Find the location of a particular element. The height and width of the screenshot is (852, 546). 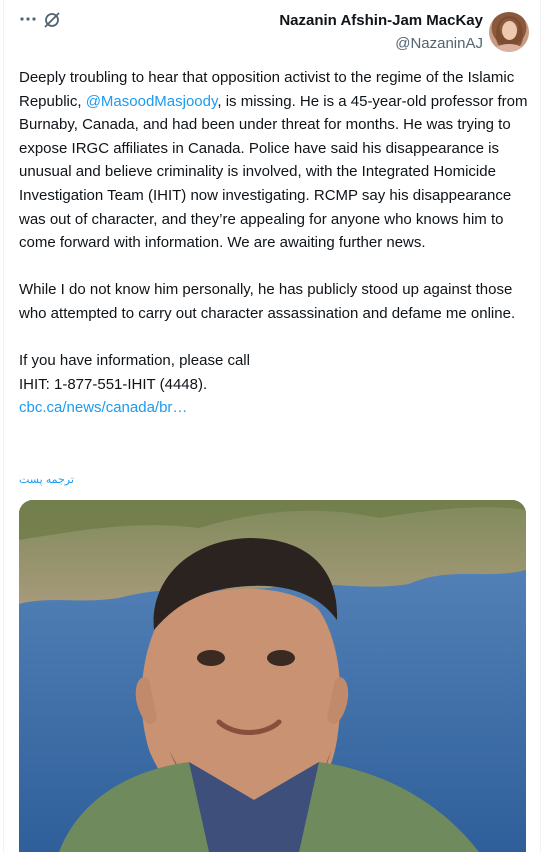

author-name: Nazanin Afshin-Jam MacKay is located at coordinates (381, 20).